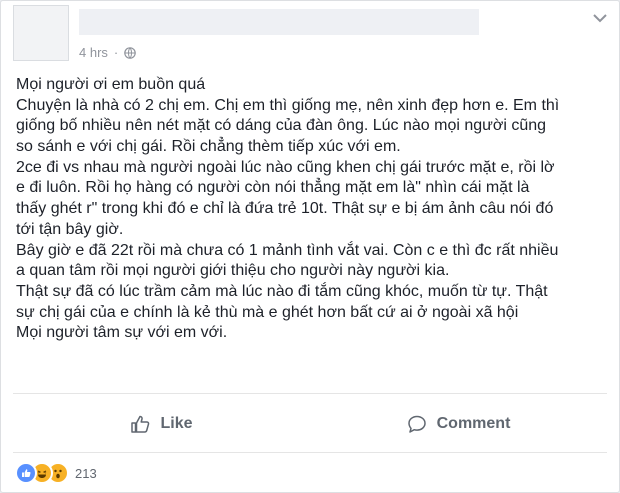 Image resolution: width=620 pixels, height=493 pixels. What do you see at coordinates (56, 473) in the screenshot?
I see `reaction-summary: 213` at bounding box center [56, 473].